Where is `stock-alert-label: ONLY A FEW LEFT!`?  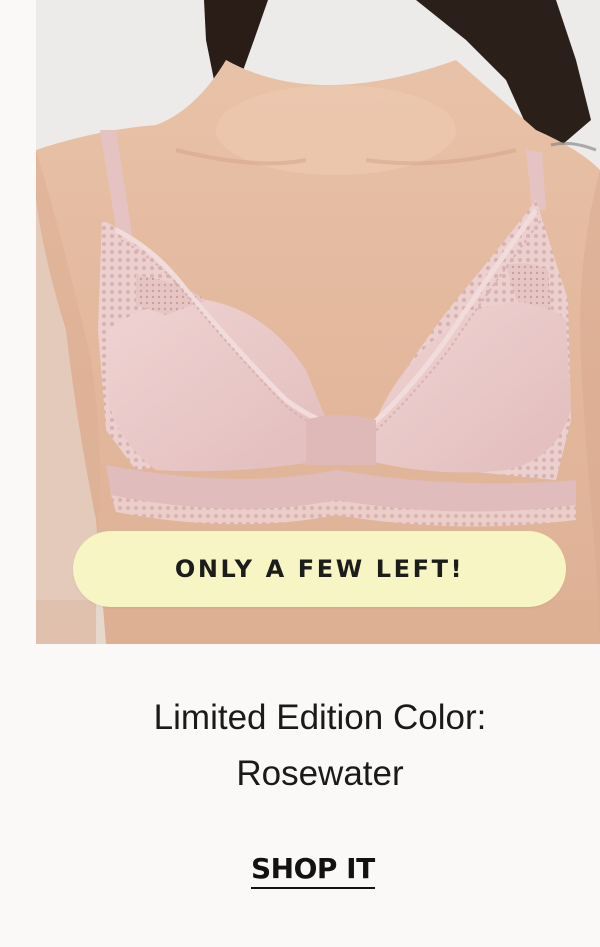 stock-alert-label: ONLY A FEW LEFT! is located at coordinates (319, 569).